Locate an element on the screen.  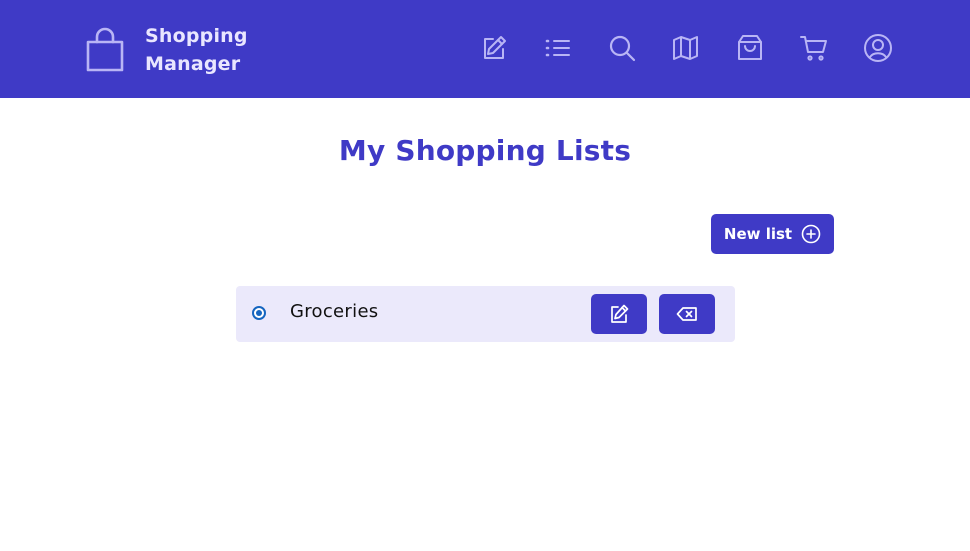
nav-cart-button is located at coordinates (814, 48).